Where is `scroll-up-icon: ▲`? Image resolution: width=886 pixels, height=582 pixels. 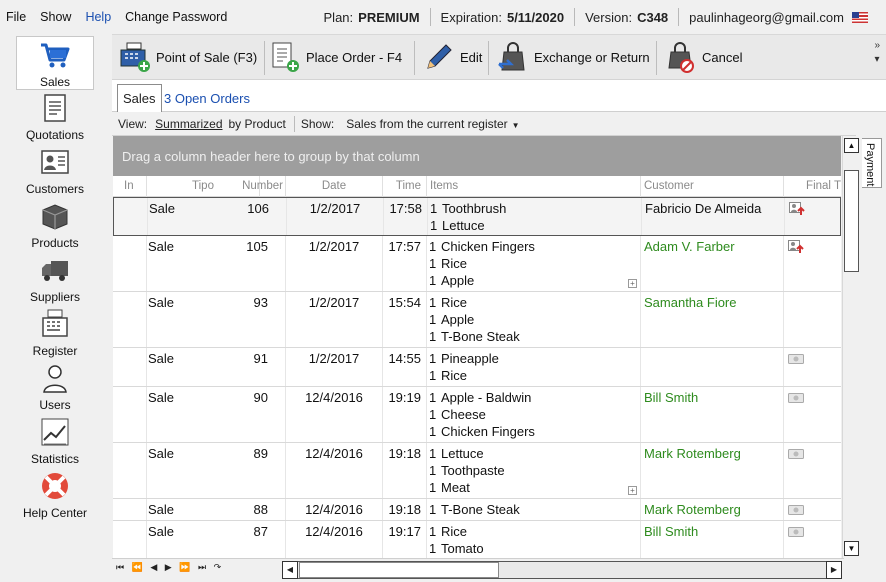
scroll-up-icon: ▲ is located at coordinates (851, 145).